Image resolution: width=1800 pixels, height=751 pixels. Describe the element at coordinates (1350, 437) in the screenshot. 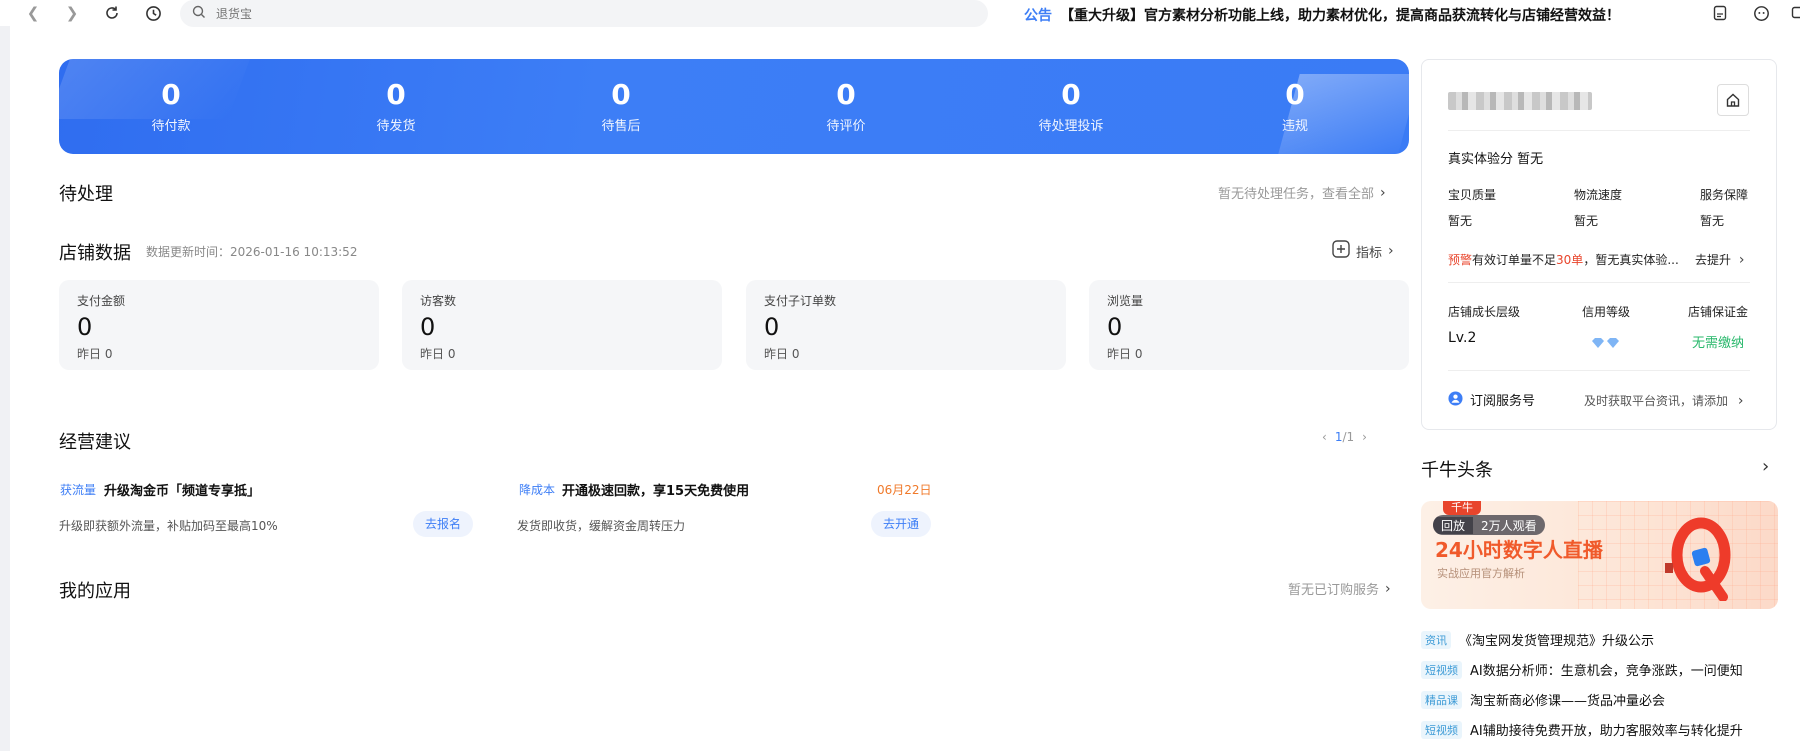

I see `pager-total: 1` at that location.